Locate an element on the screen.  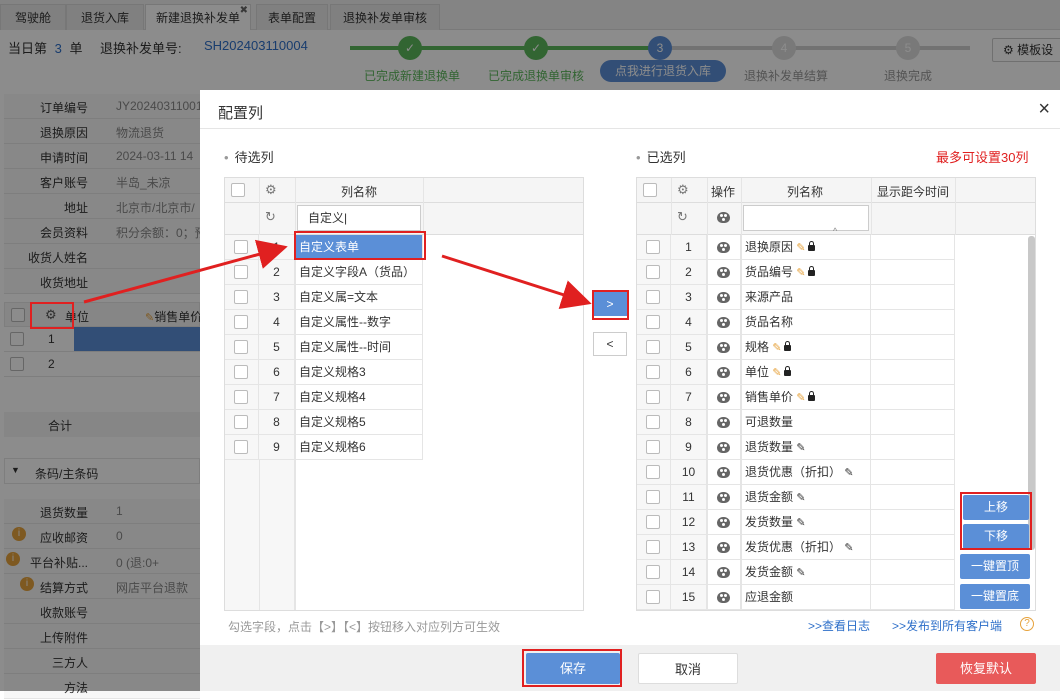
annotation-arrows is located at coordinates (337, 274).